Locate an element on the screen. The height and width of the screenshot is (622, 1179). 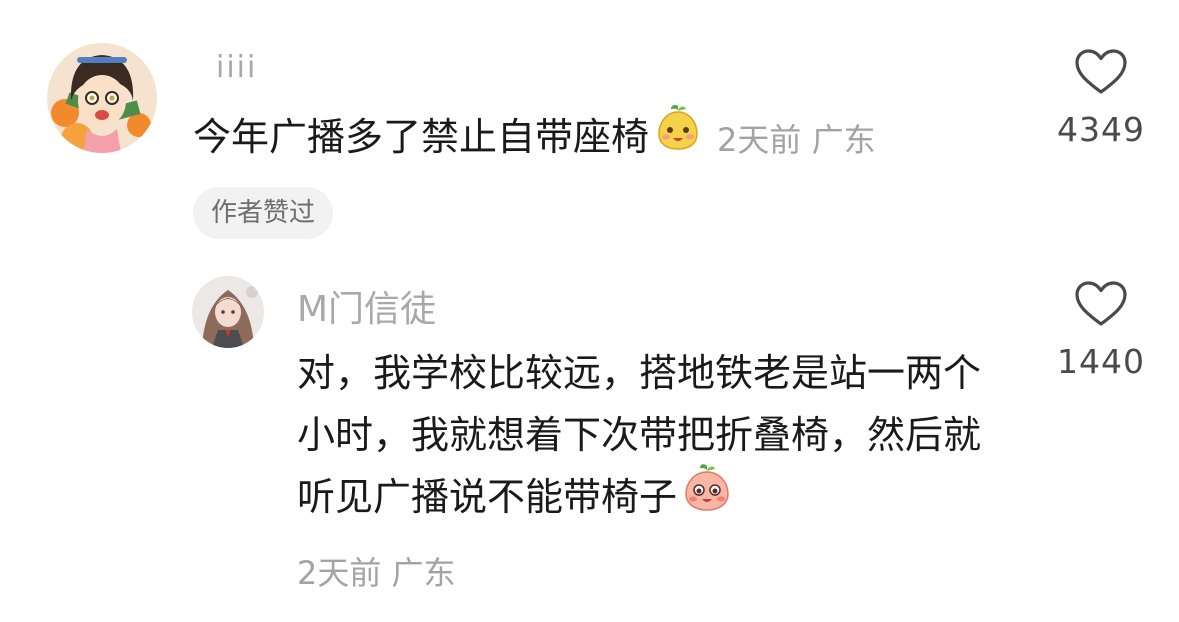
reply-location: 广东 is located at coordinates (423, 573).